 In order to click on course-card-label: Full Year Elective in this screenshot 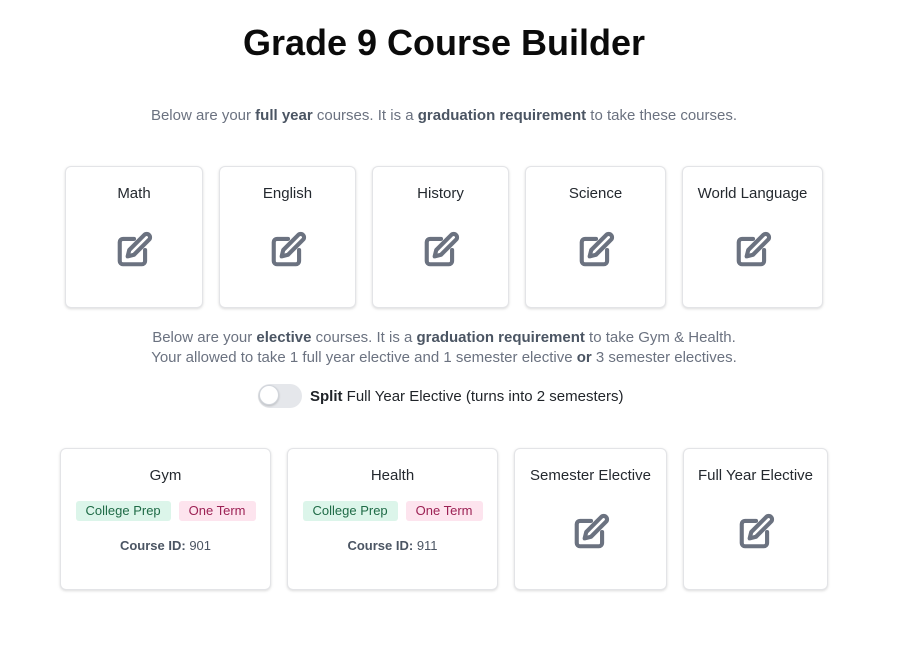, I will do `click(755, 475)`.